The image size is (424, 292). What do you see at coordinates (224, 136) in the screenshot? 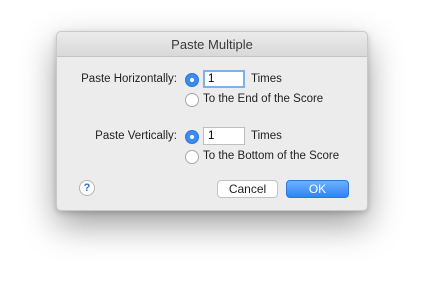
I see `vertical-times-input` at bounding box center [224, 136].